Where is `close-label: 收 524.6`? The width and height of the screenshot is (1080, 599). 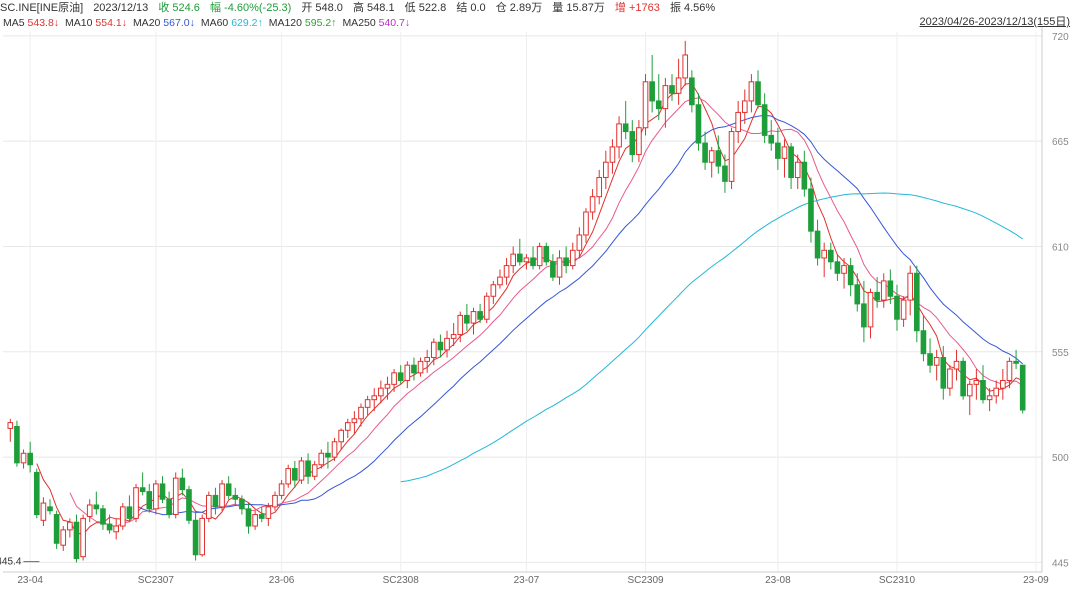
close-label: 收 524.6 is located at coordinates (179, 8).